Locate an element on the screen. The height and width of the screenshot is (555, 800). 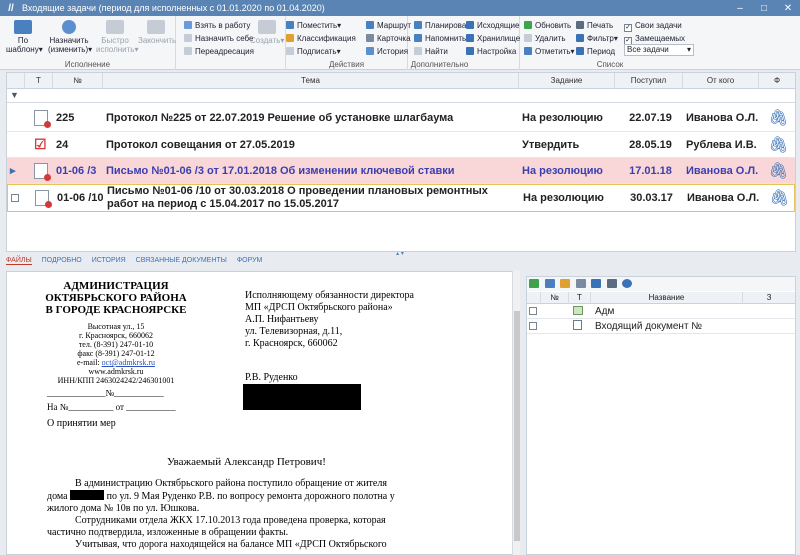
group-label-extra: Дополнительно is located at coordinates (439, 64).